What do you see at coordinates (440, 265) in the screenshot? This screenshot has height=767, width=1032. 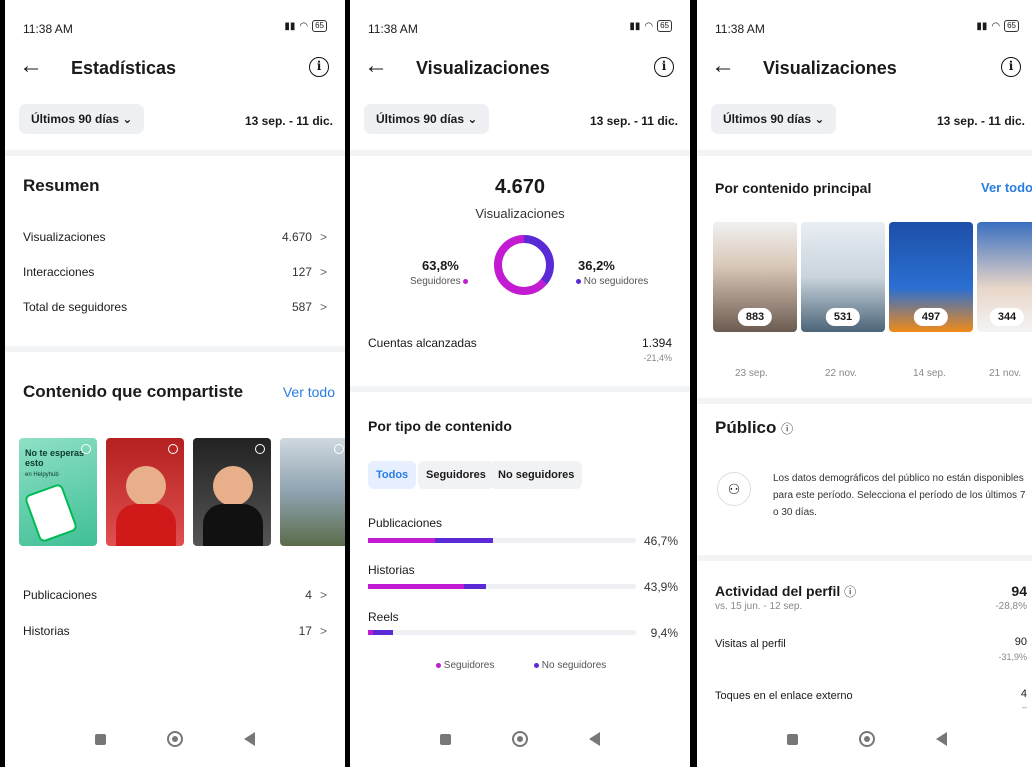 I see `followers-pct: 63,8%` at bounding box center [440, 265].